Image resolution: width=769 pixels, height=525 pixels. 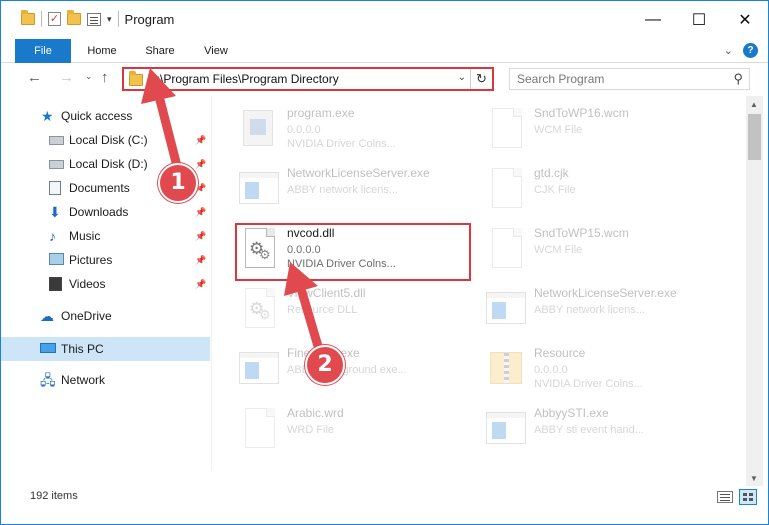 What do you see at coordinates (56, 164) in the screenshot?
I see `disk-icon` at bounding box center [56, 164].